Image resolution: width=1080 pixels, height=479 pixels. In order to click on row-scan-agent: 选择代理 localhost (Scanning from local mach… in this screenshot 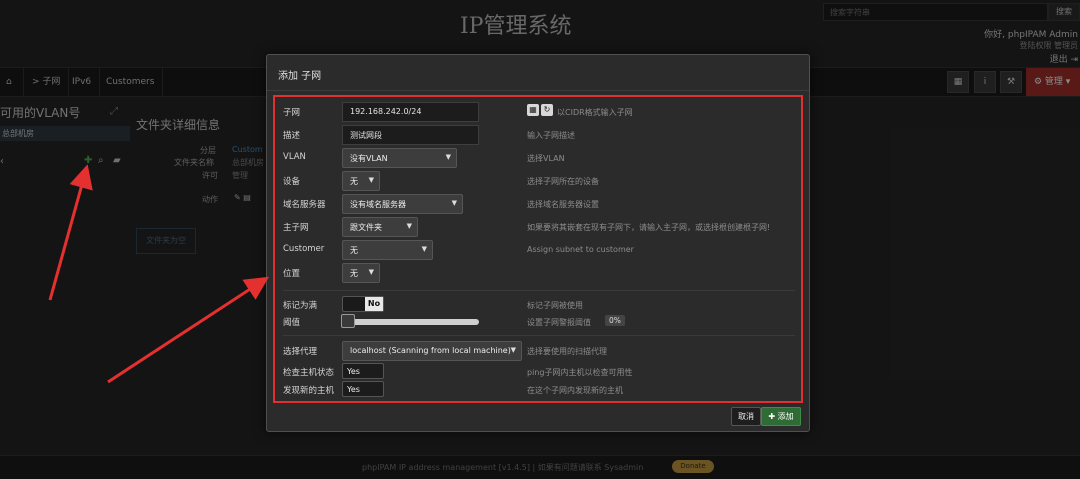, I will do `click(538, 351)`.